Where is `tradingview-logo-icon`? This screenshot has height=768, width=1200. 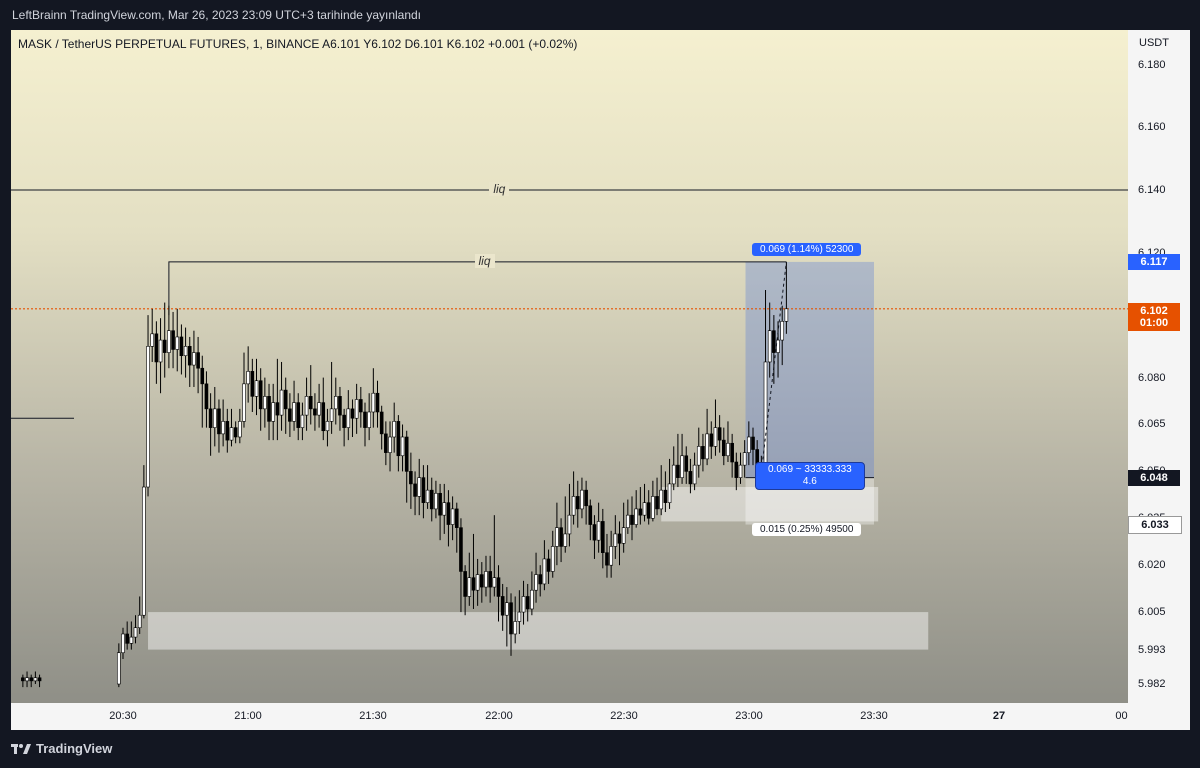
tradingview-logo-icon is located at coordinates (21, 748).